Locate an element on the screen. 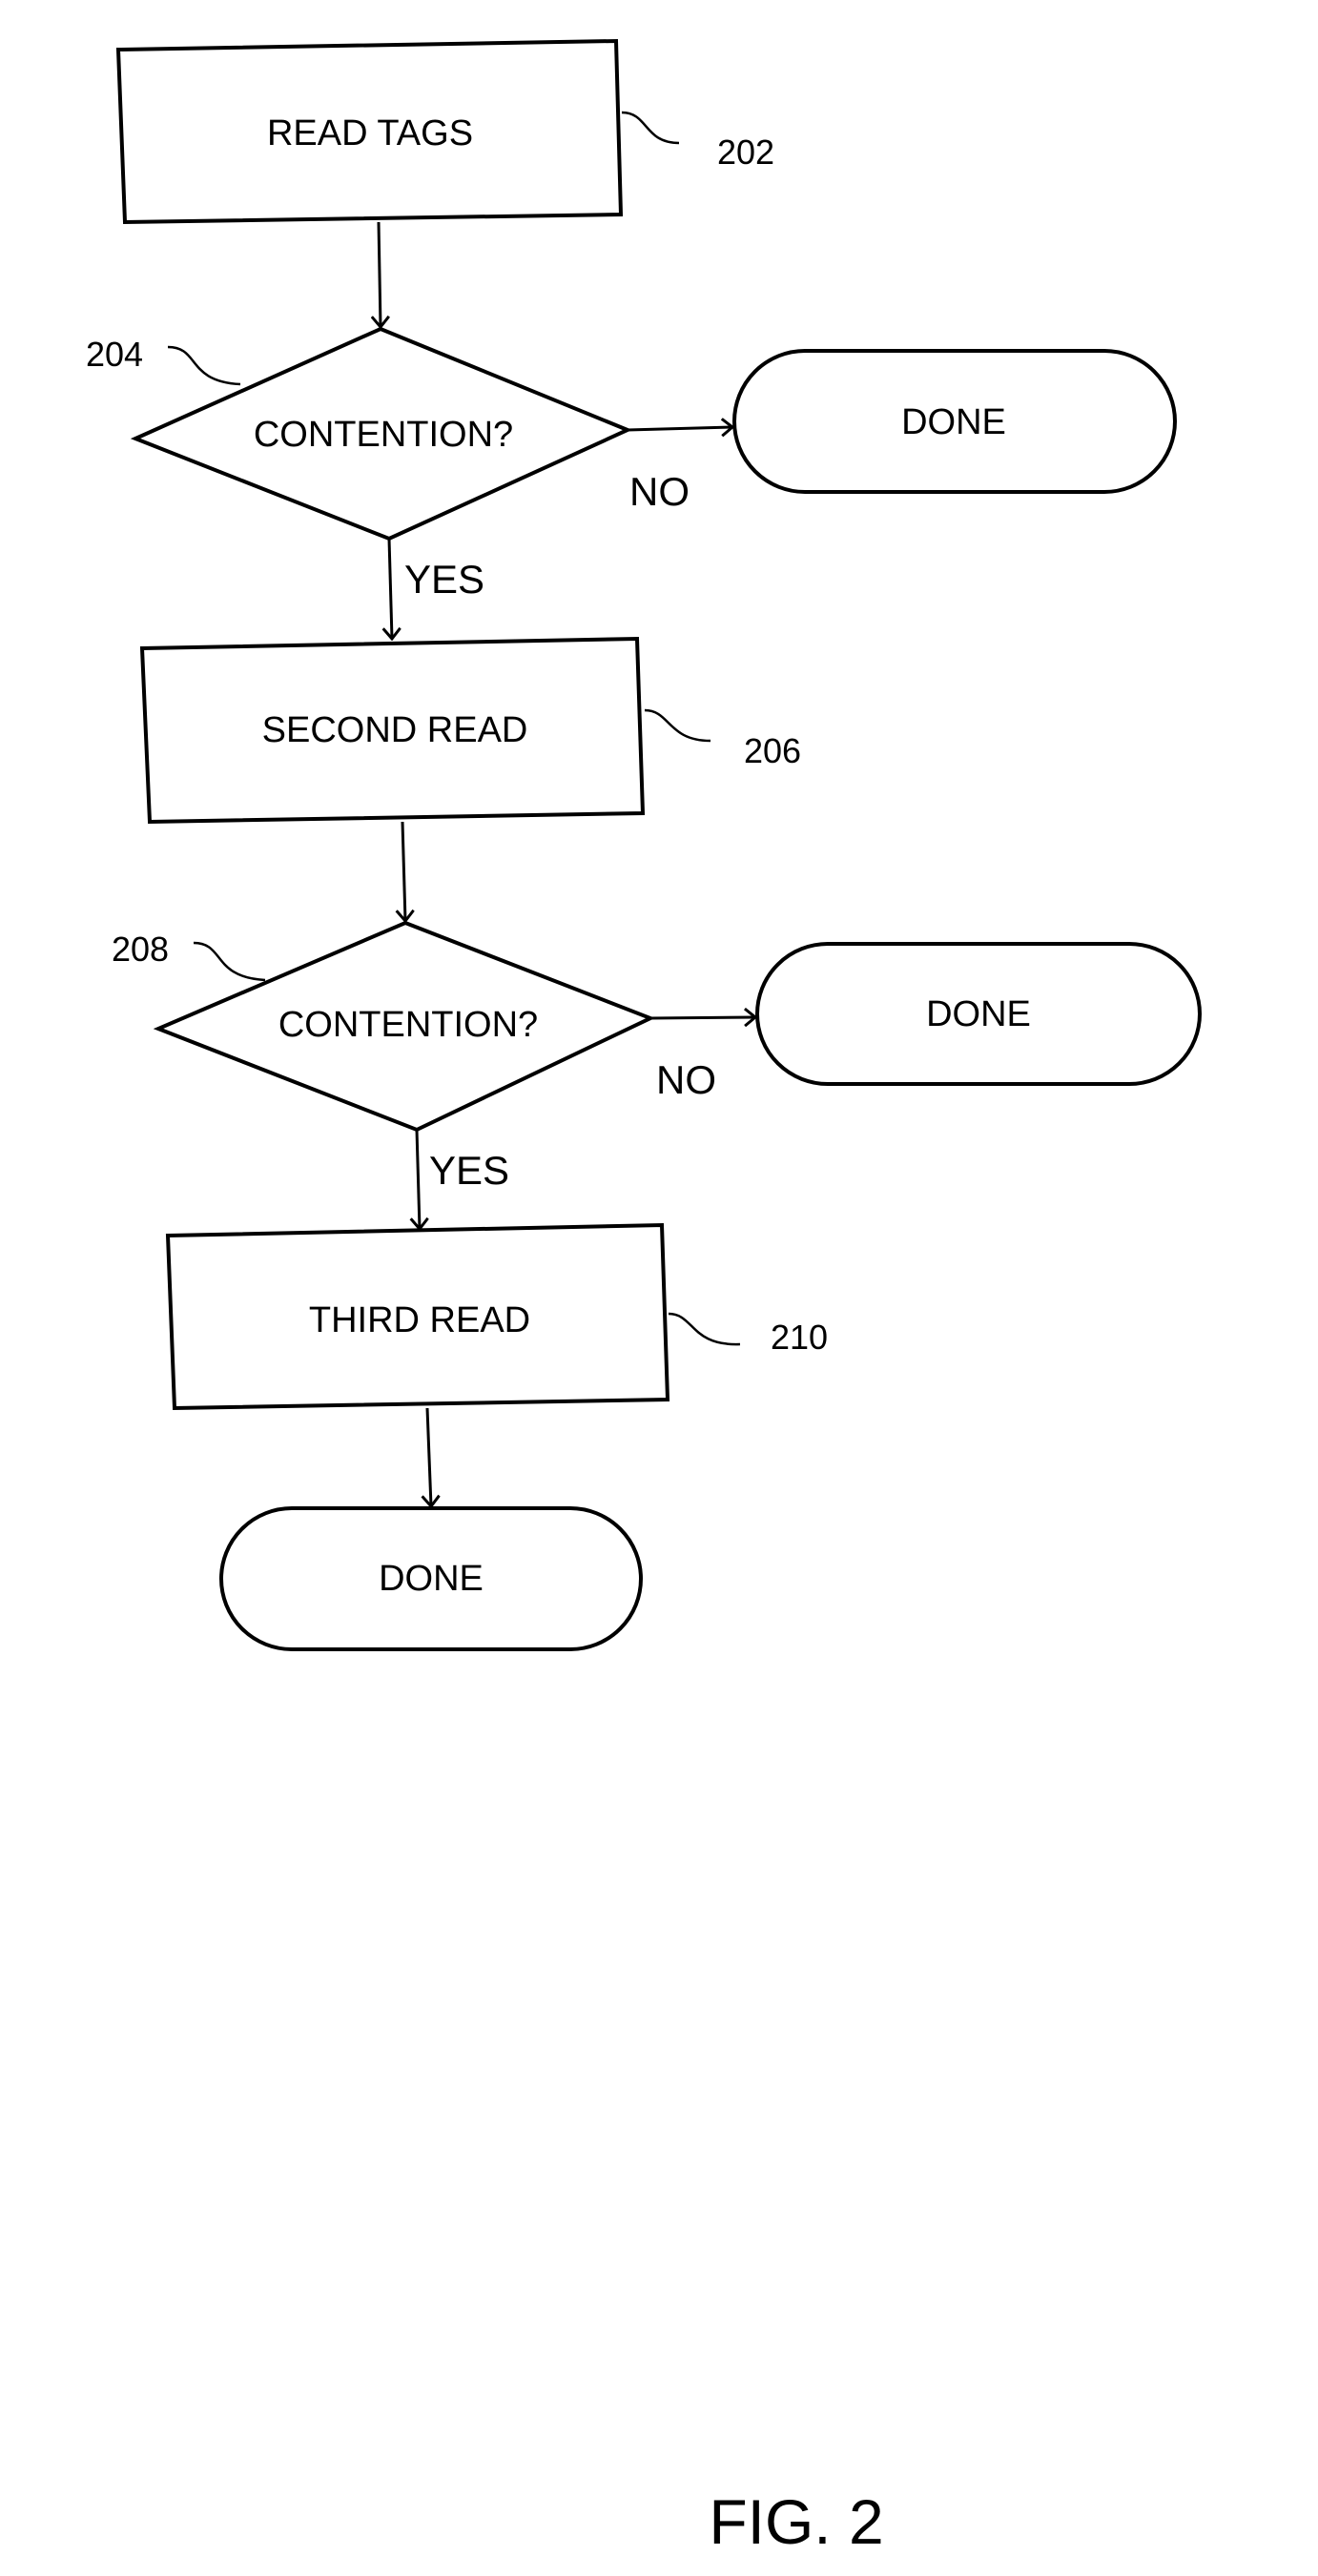  terminal-done-2: DONE is located at coordinates (978, 1014).